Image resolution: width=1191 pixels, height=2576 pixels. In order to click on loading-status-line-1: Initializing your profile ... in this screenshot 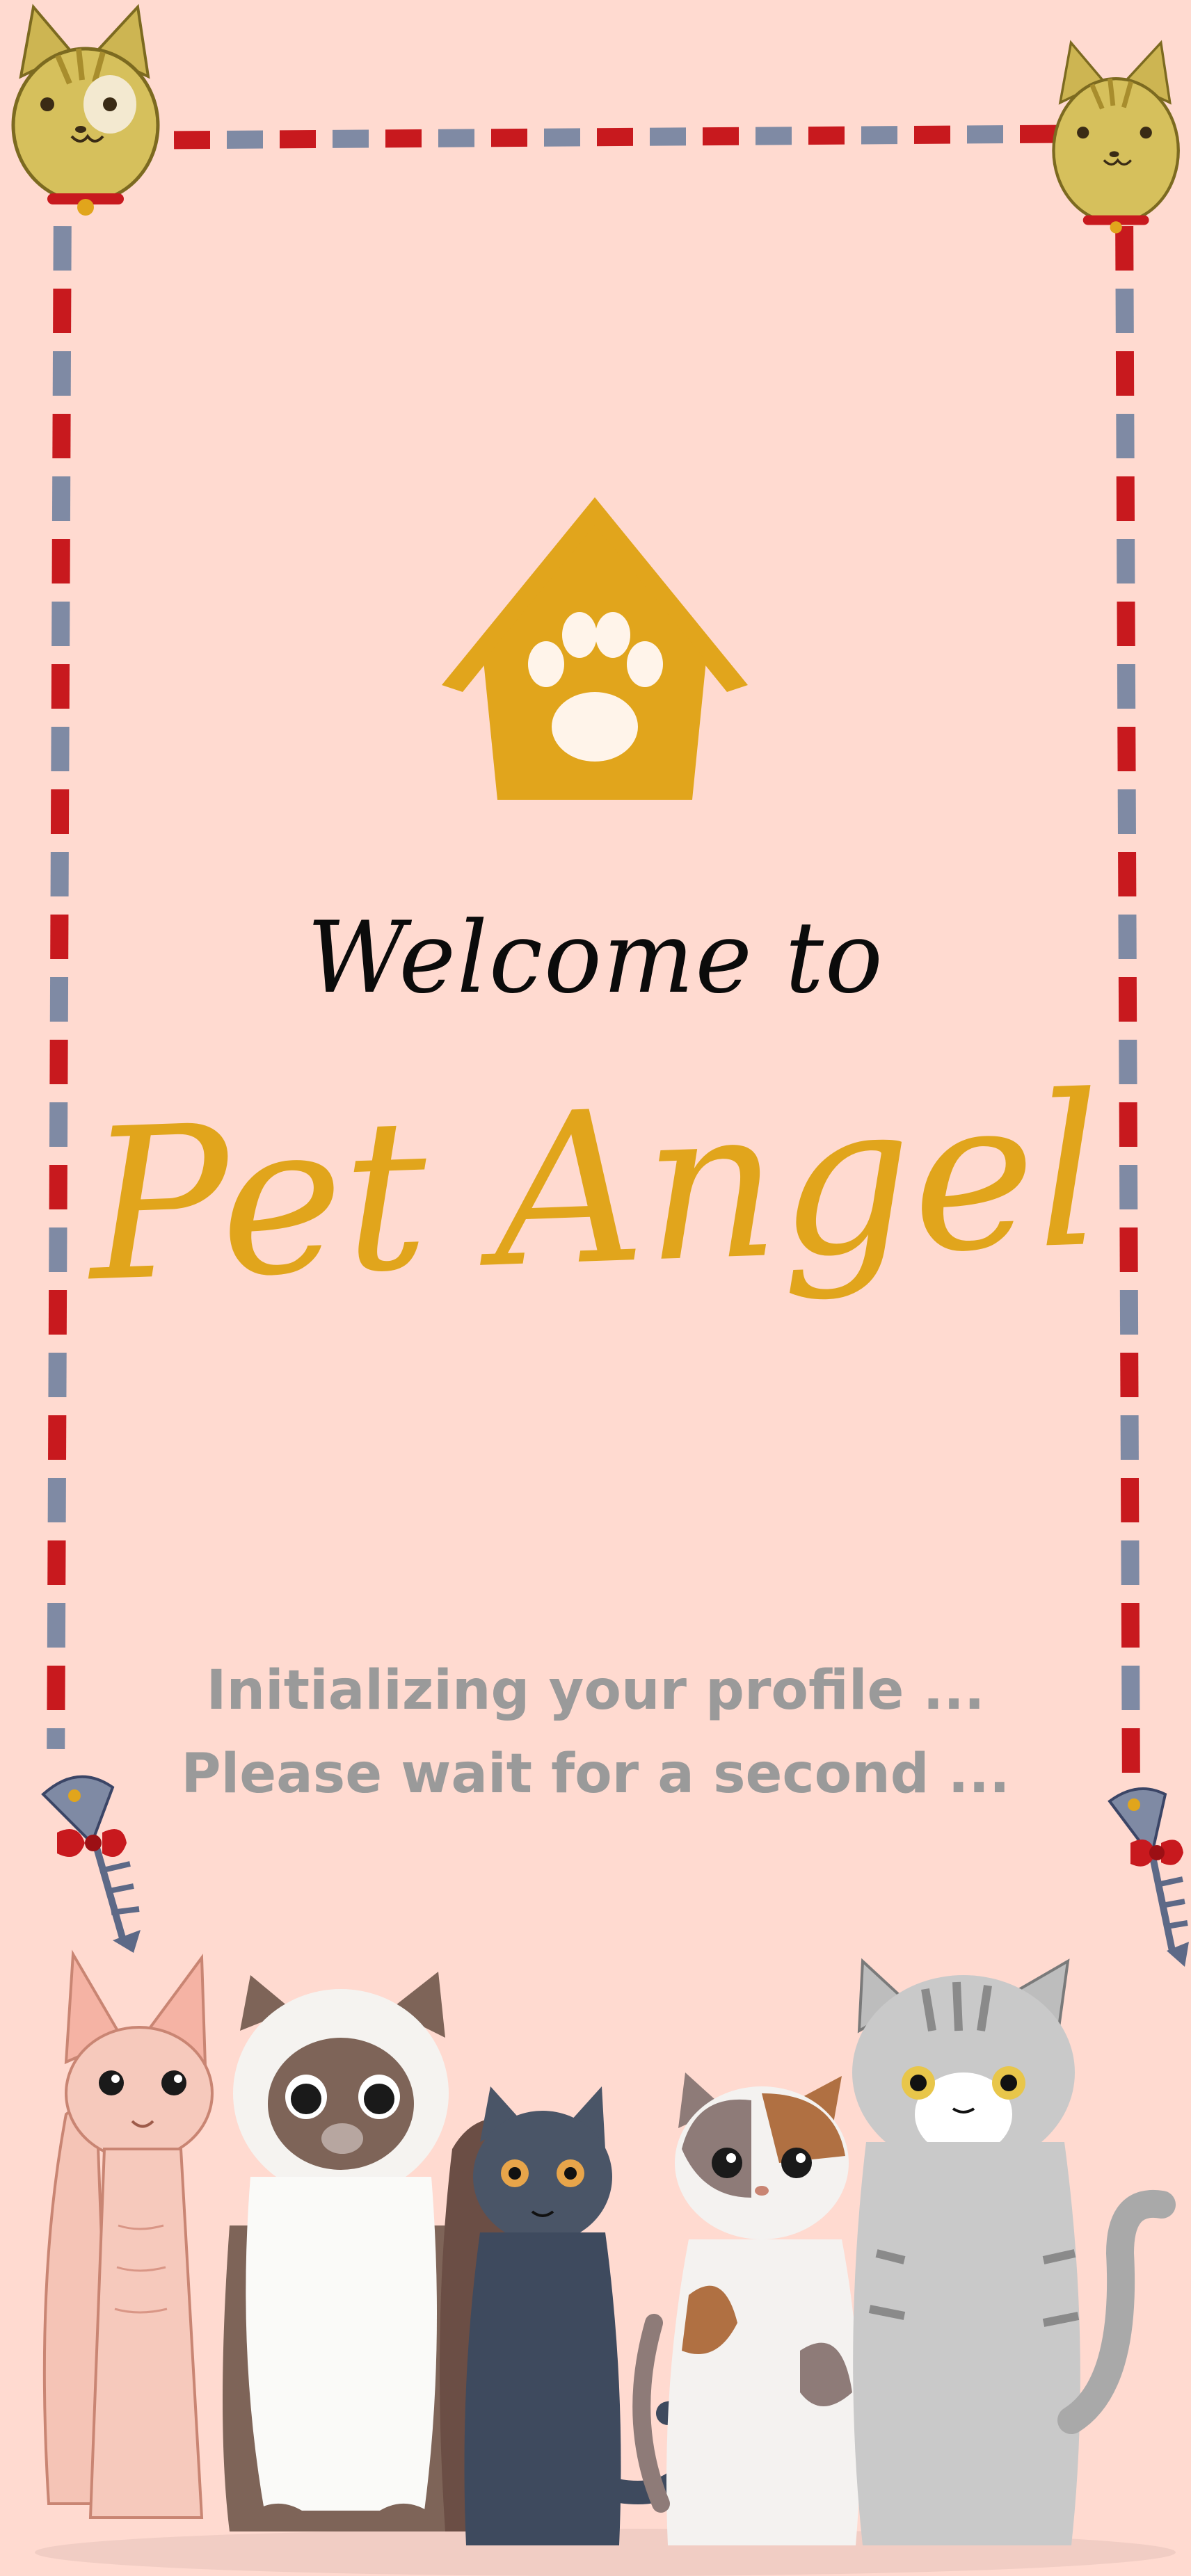, I will do `click(595, 1690)`.